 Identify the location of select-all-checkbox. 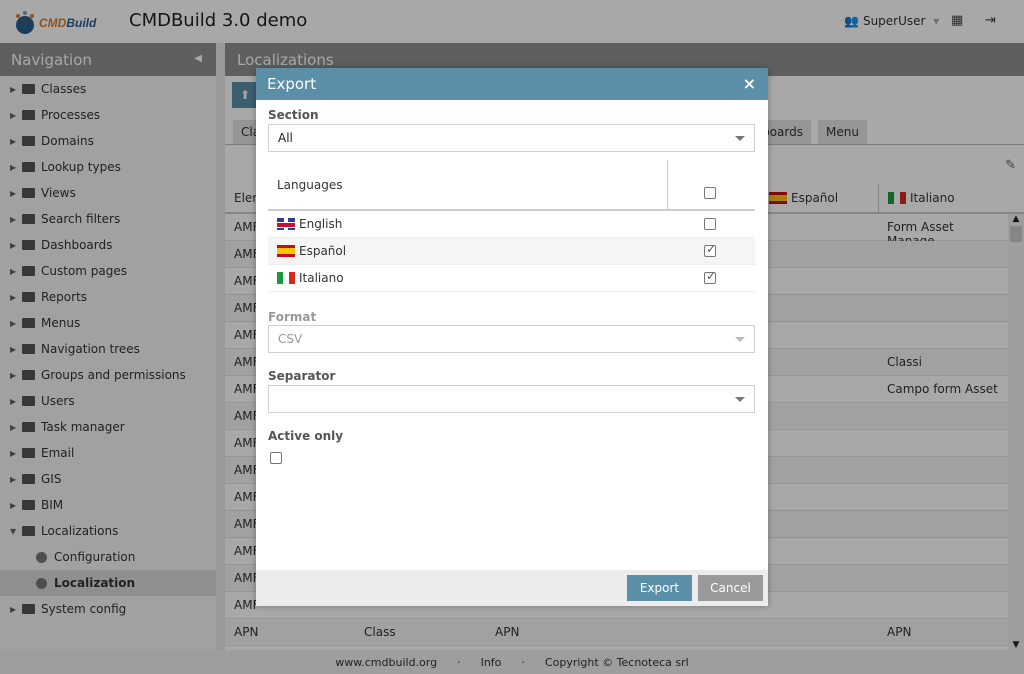
(710, 193).